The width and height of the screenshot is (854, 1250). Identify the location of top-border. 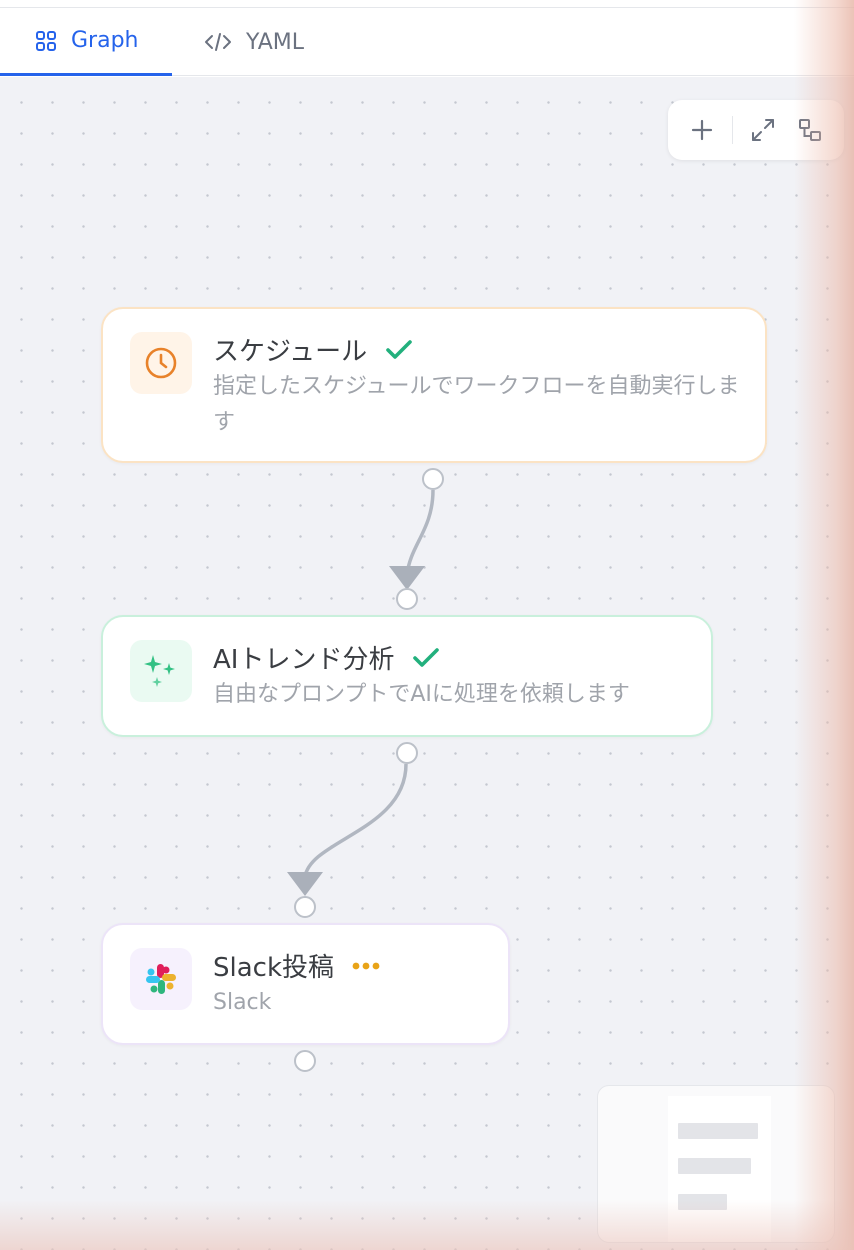
(427, 4).